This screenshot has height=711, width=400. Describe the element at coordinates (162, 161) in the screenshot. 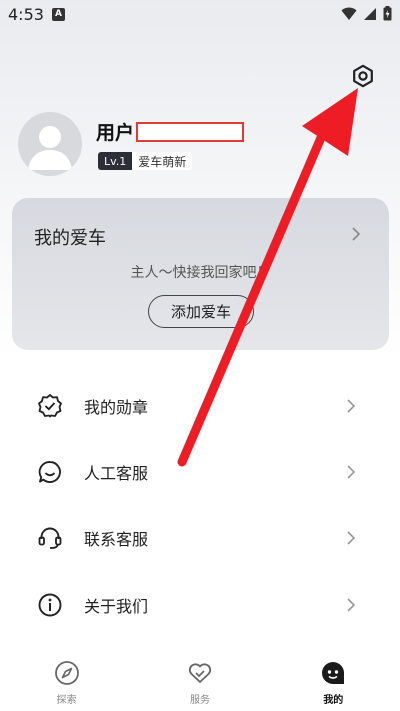

I see `level-title: 爱车萌新` at that location.